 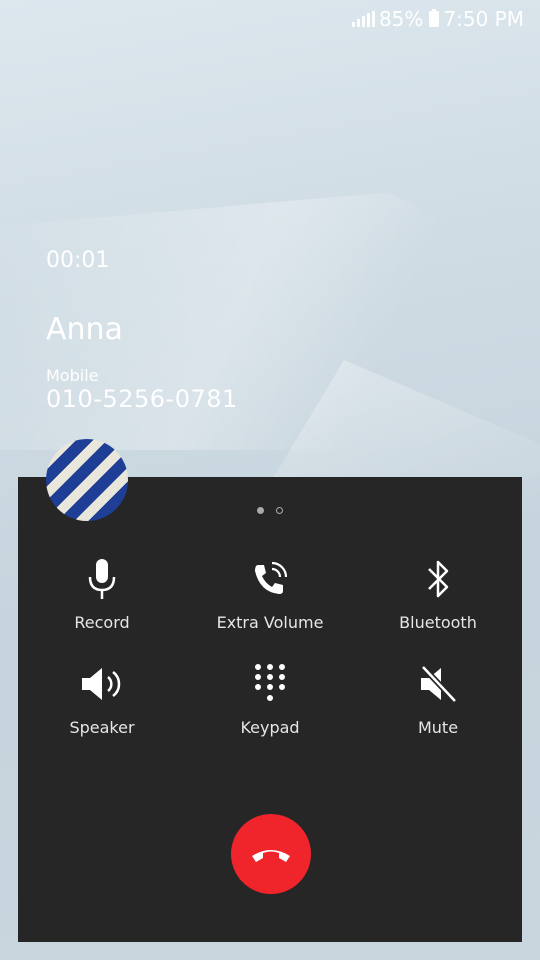 I want to click on avatar, so click(x=87, y=480).